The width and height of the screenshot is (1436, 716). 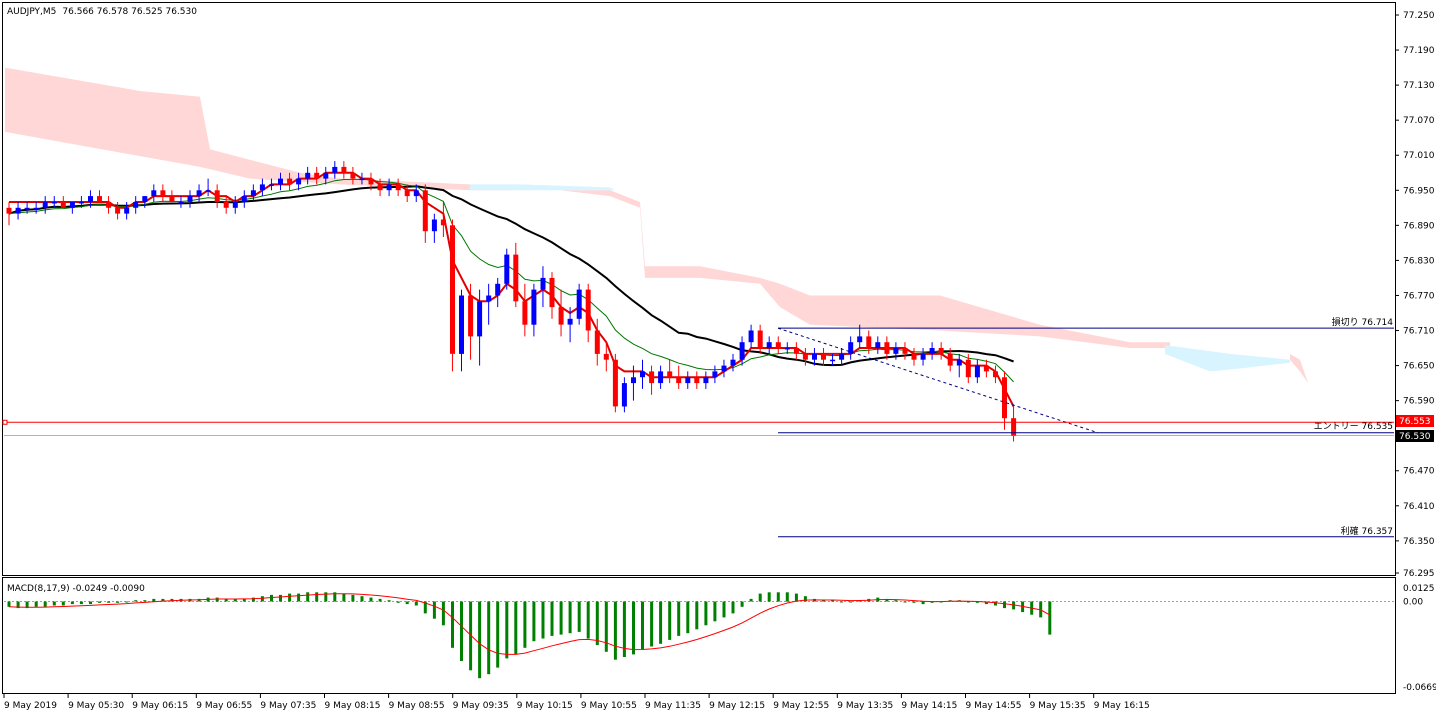 What do you see at coordinates (1419, 574) in the screenshot?
I see `price-axis-label: 76.295` at bounding box center [1419, 574].